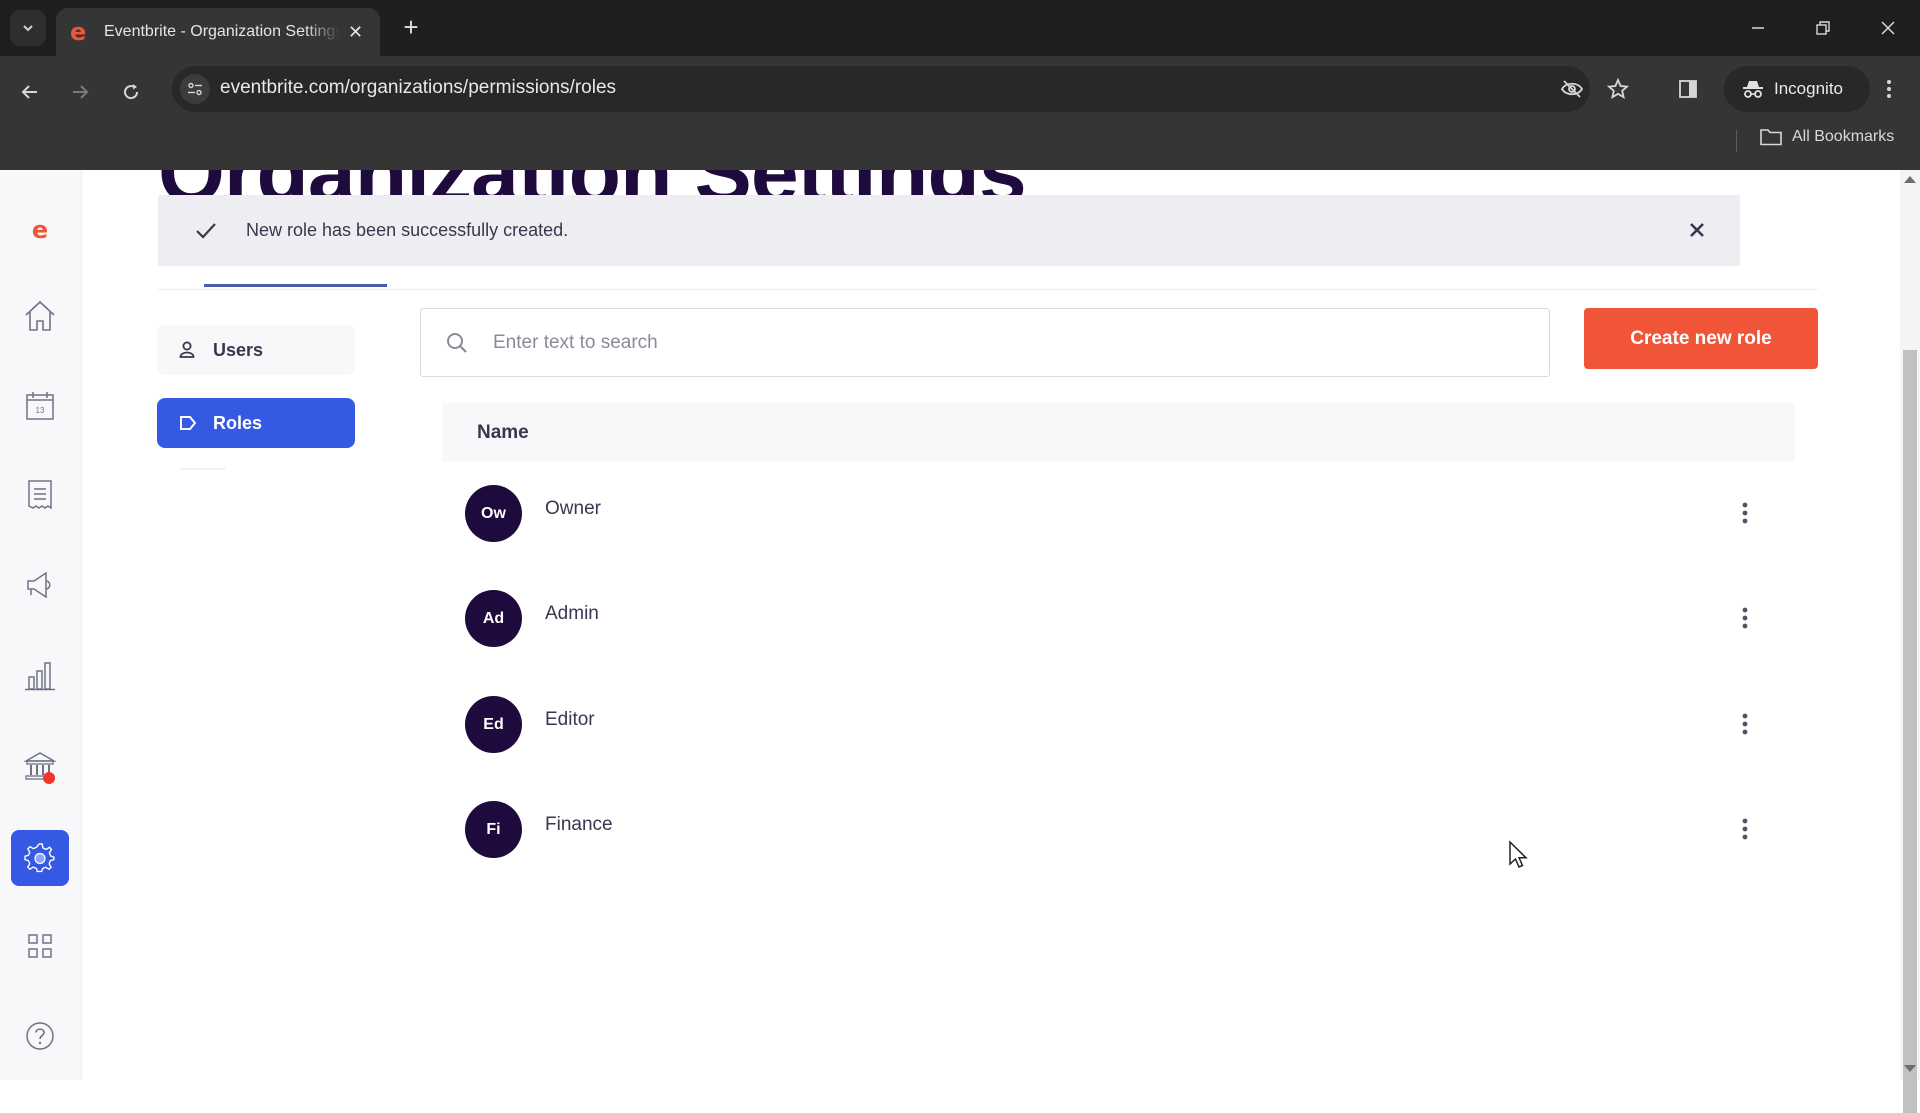 This screenshot has height=1113, width=1920. I want to click on scrollbar-thumb, so click(1910, 731).